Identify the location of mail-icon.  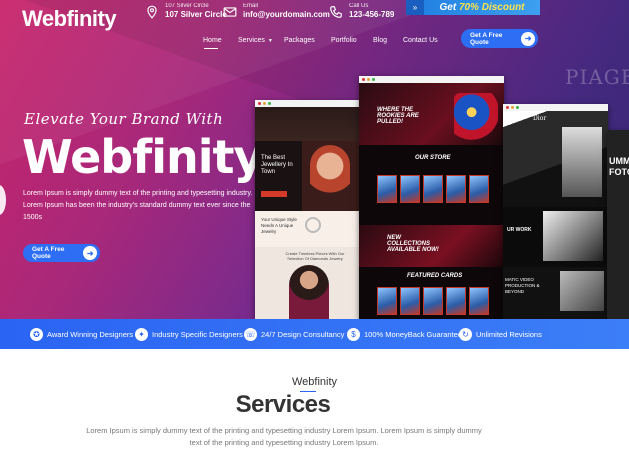
(230, 12).